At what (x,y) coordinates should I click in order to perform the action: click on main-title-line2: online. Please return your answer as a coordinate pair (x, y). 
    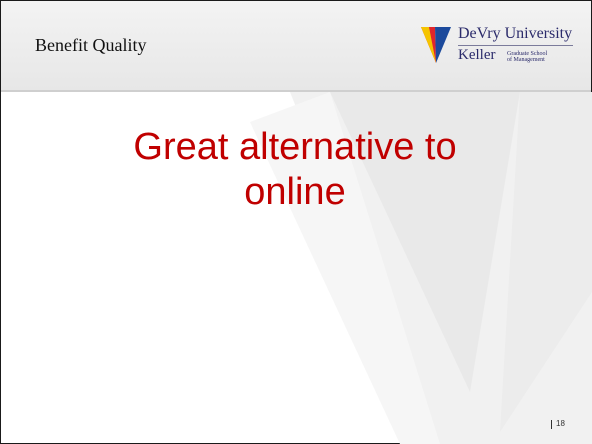
    Looking at the image, I should click on (295, 192).